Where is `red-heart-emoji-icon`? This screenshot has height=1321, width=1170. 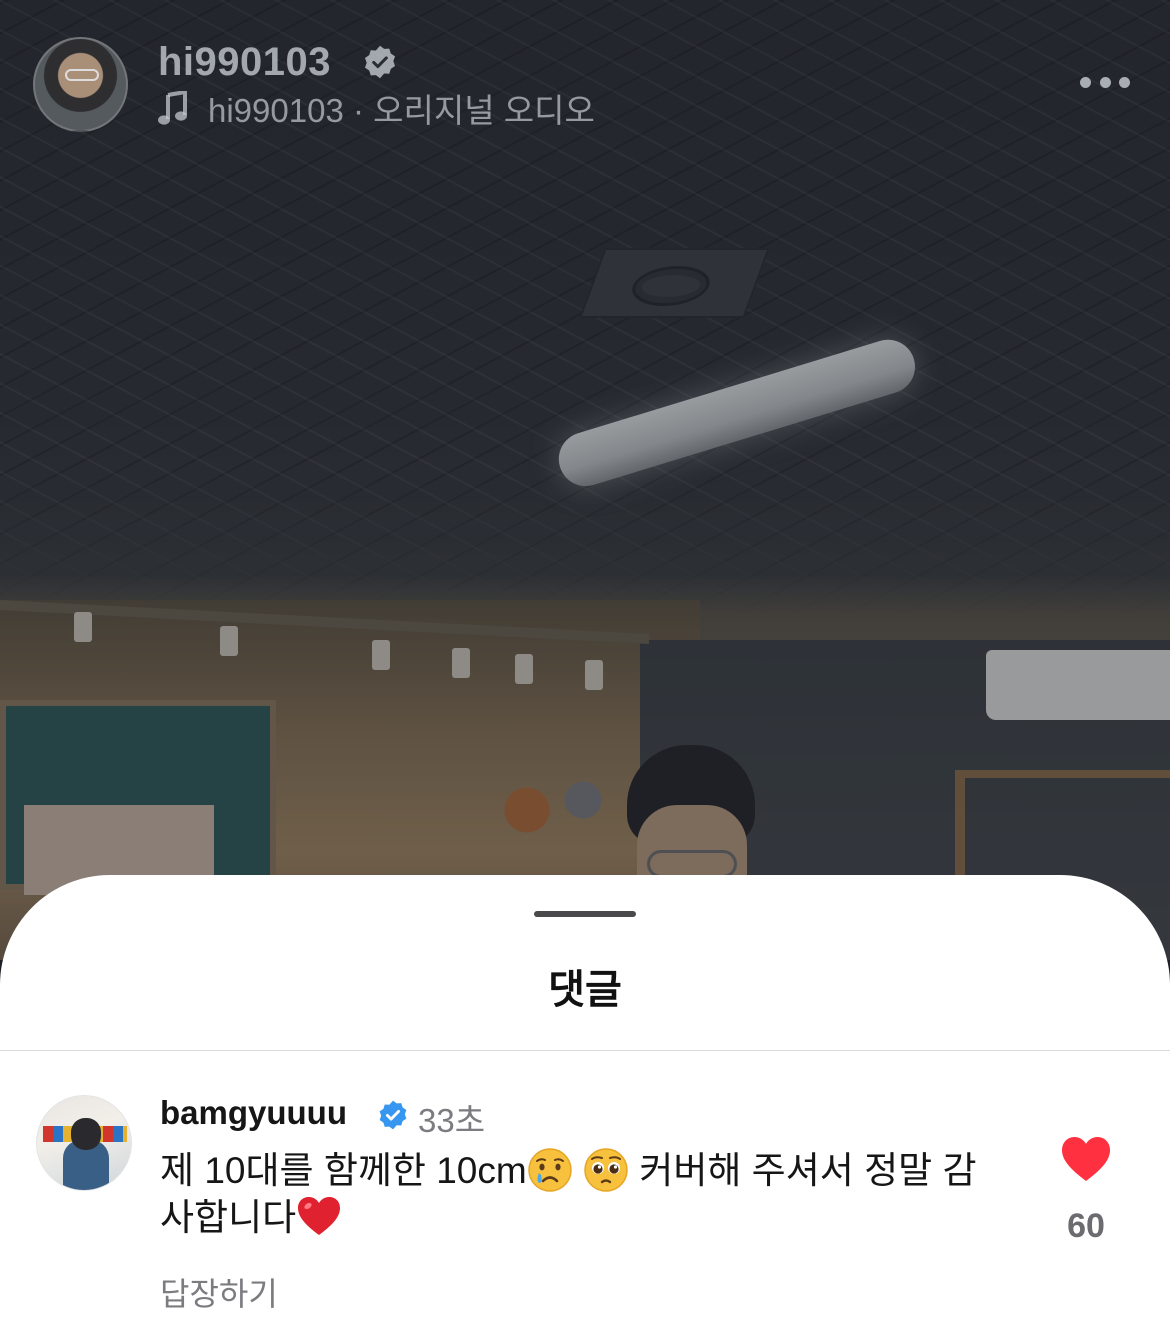 red-heart-emoji-icon is located at coordinates (319, 1216).